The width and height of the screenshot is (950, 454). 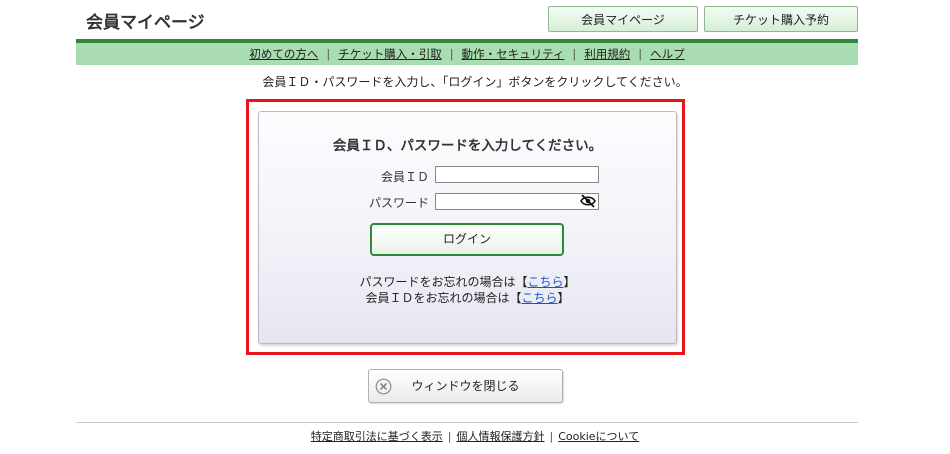 What do you see at coordinates (475, 82) in the screenshot?
I see `login-instruction: 会員ＩＤ・パスワードを入力し、「ログイン」ボタンをクリックしてください。` at bounding box center [475, 82].